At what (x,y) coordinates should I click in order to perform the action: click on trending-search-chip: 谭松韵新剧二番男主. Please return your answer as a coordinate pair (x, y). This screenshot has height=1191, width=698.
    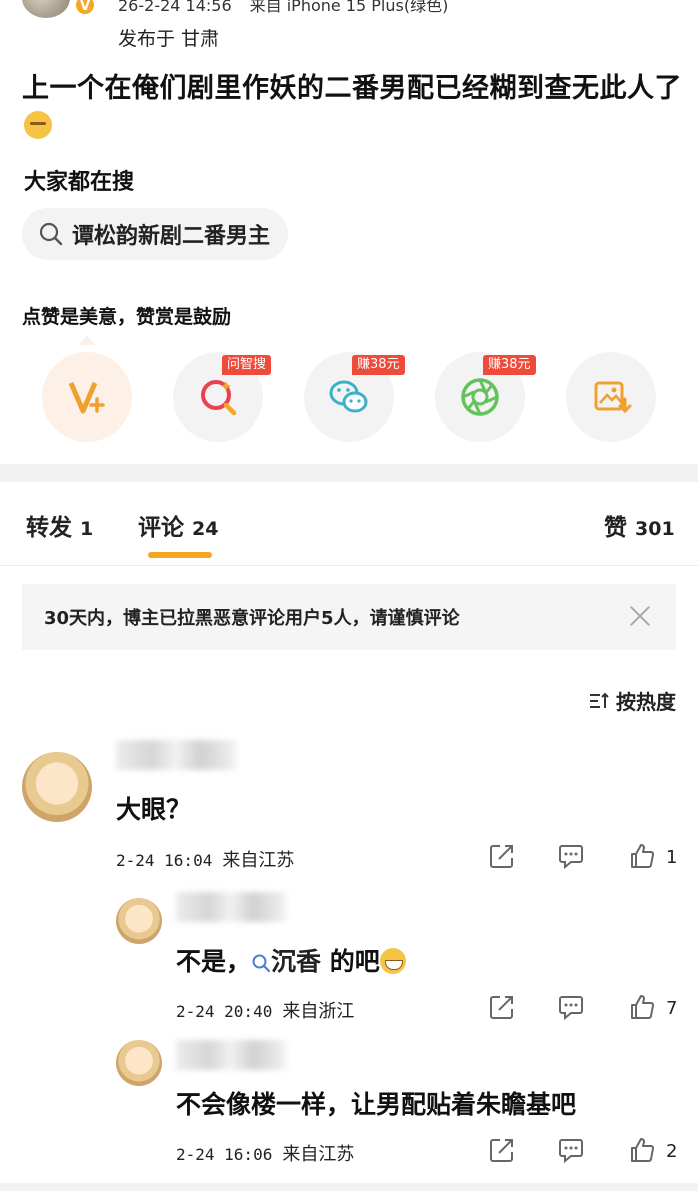
    Looking at the image, I should click on (155, 234).